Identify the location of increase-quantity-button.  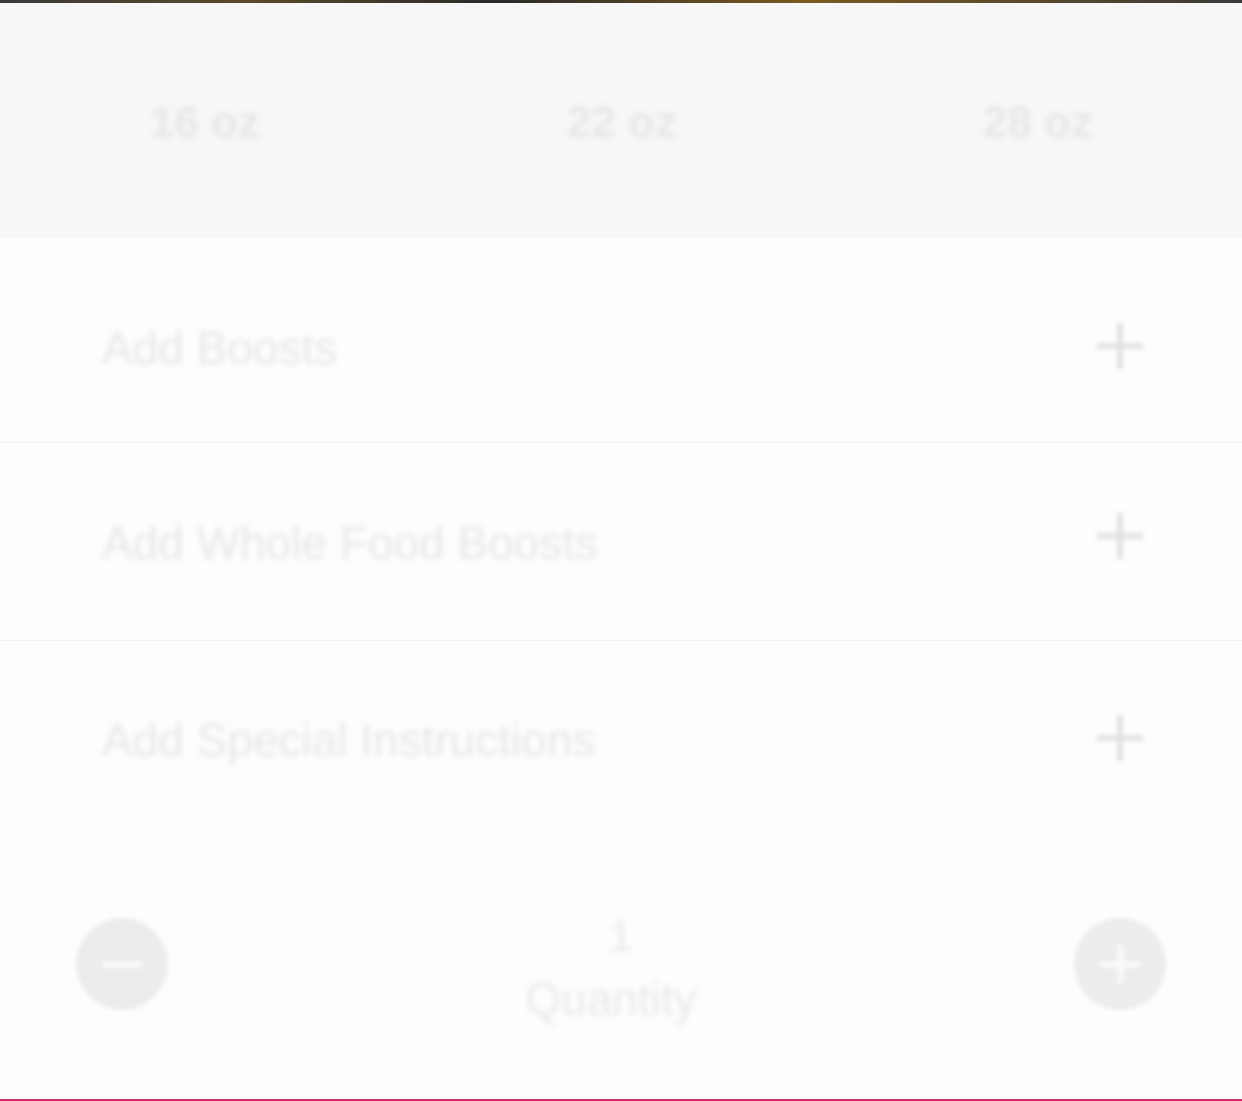
(1120, 964).